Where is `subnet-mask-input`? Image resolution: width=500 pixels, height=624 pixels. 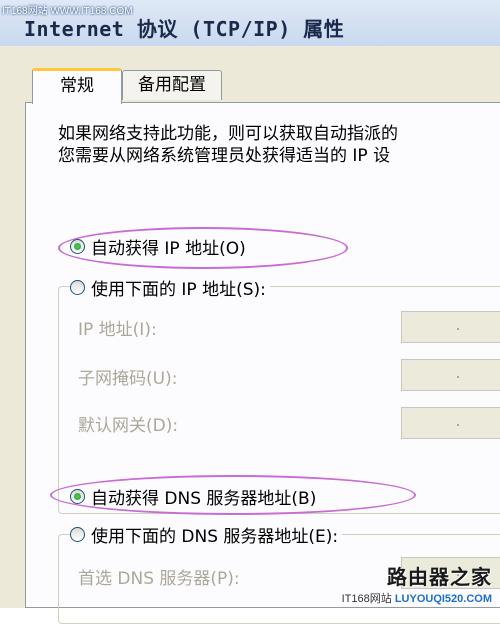
subnet-mask-input is located at coordinates (450, 375).